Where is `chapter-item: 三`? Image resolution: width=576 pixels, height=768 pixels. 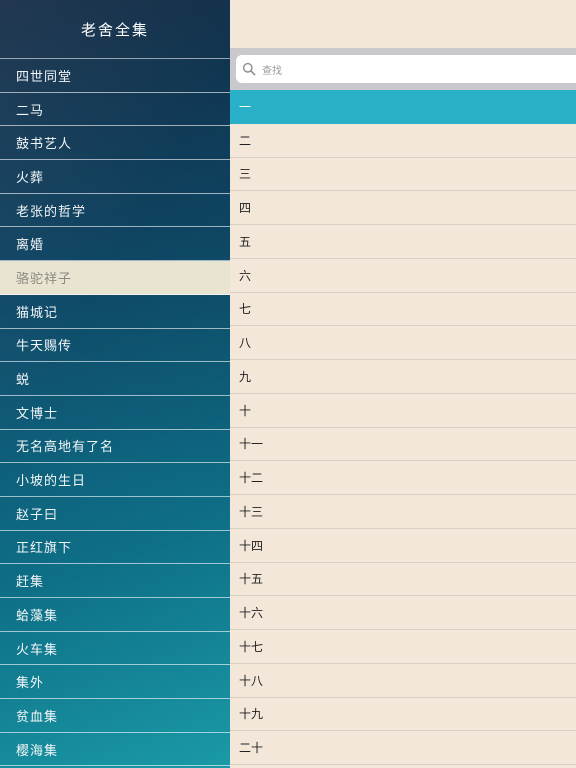 chapter-item: 三 is located at coordinates (403, 174).